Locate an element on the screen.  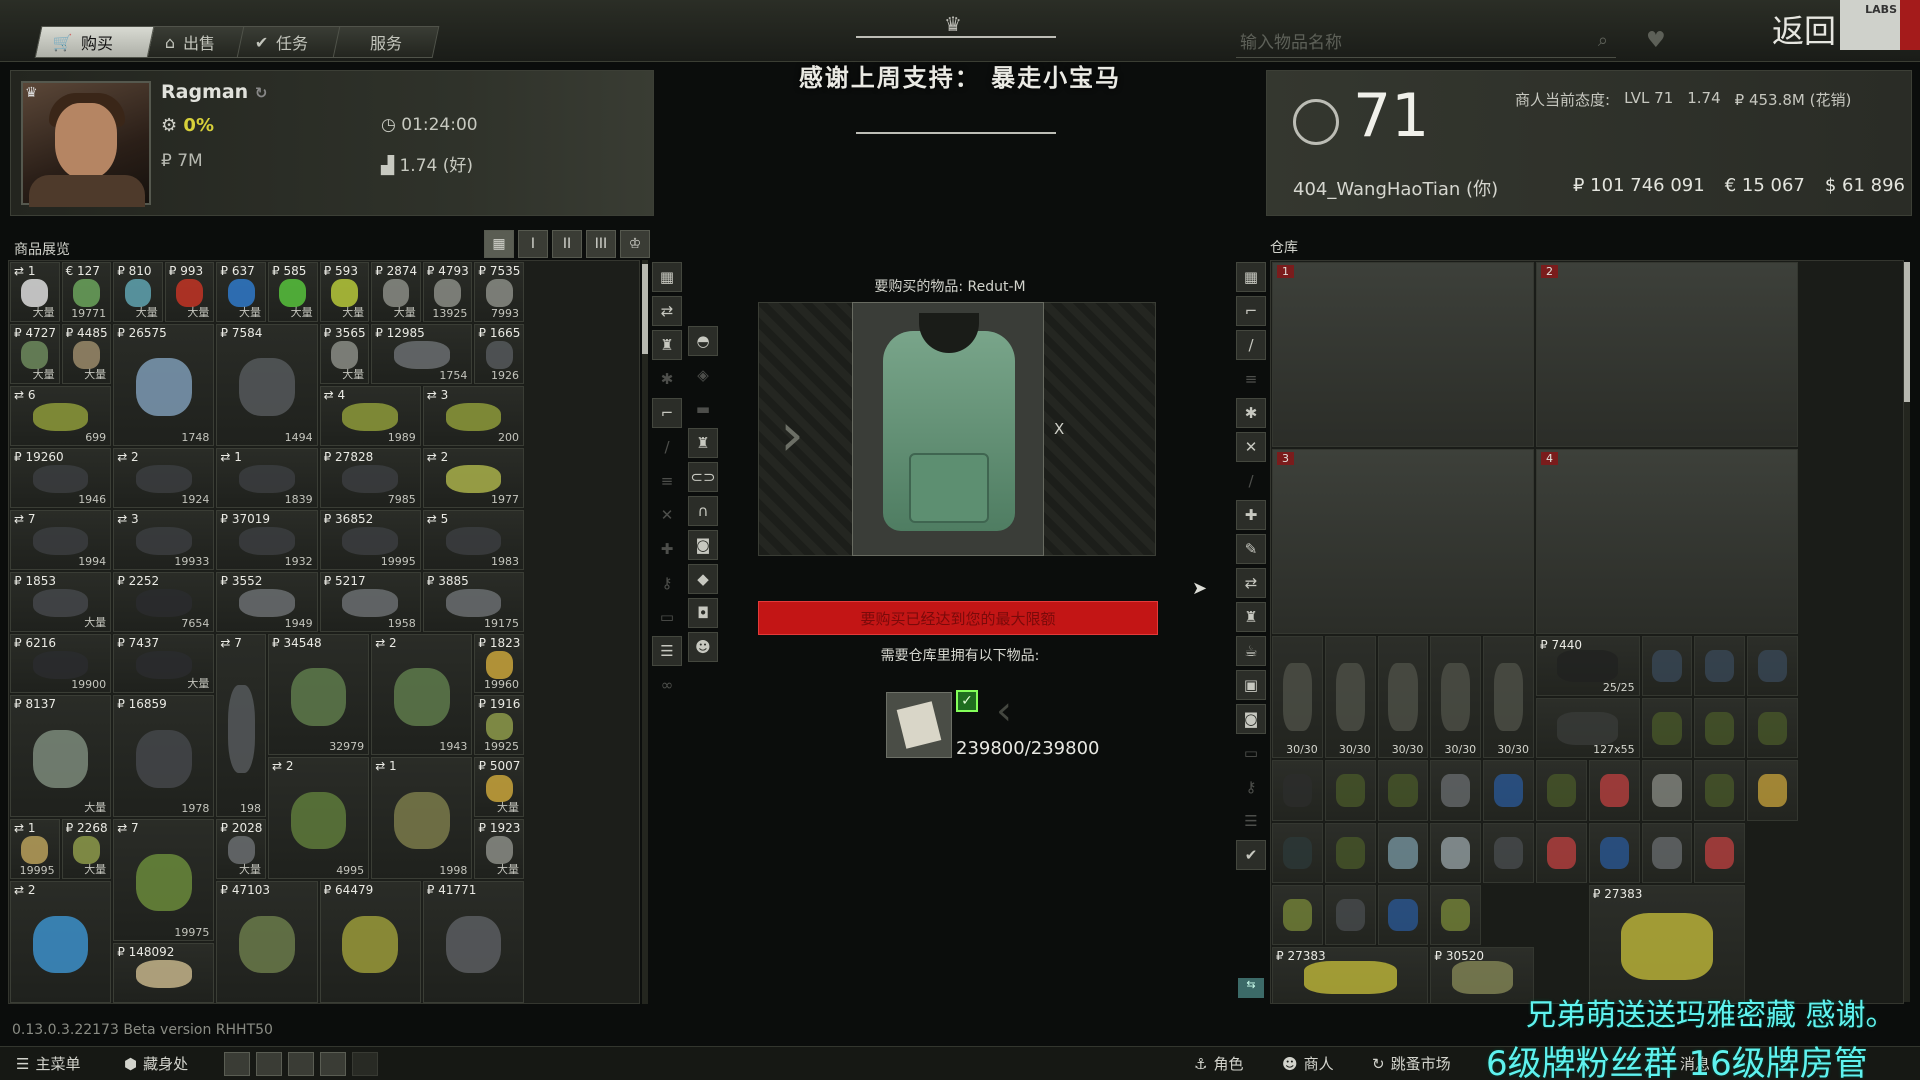
favorite-icon: ♥ is located at coordinates (1656, 40).